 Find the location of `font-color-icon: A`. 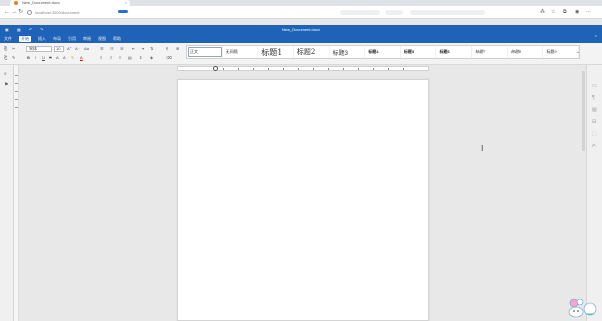

font-color-icon: A is located at coordinates (81, 57).